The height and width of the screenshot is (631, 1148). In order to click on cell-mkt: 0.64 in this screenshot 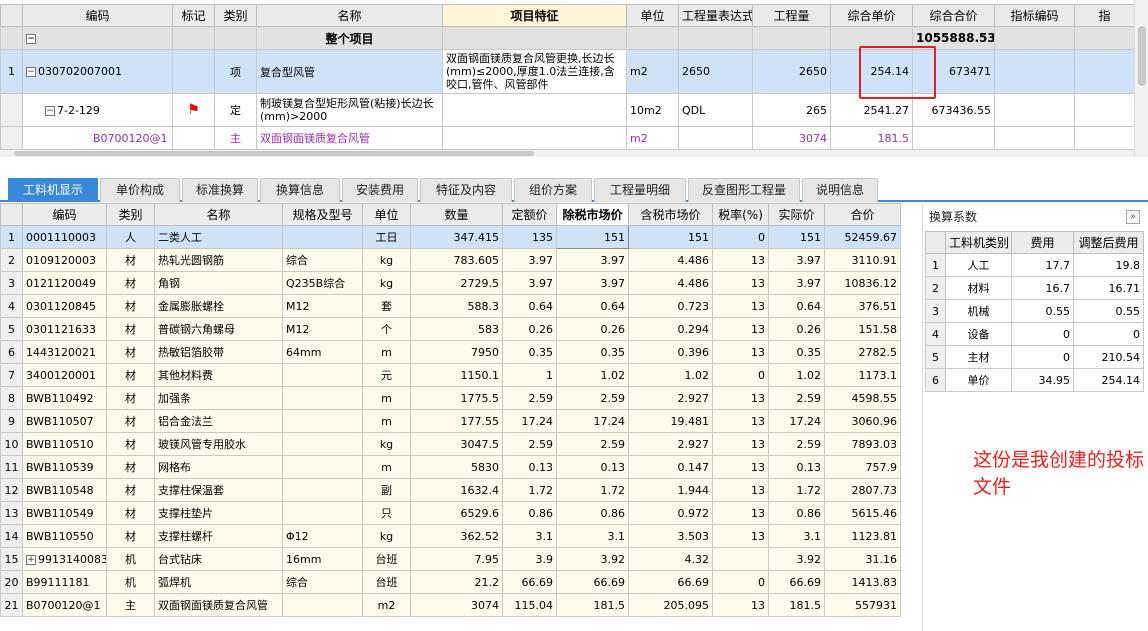, I will do `click(592, 306)`.